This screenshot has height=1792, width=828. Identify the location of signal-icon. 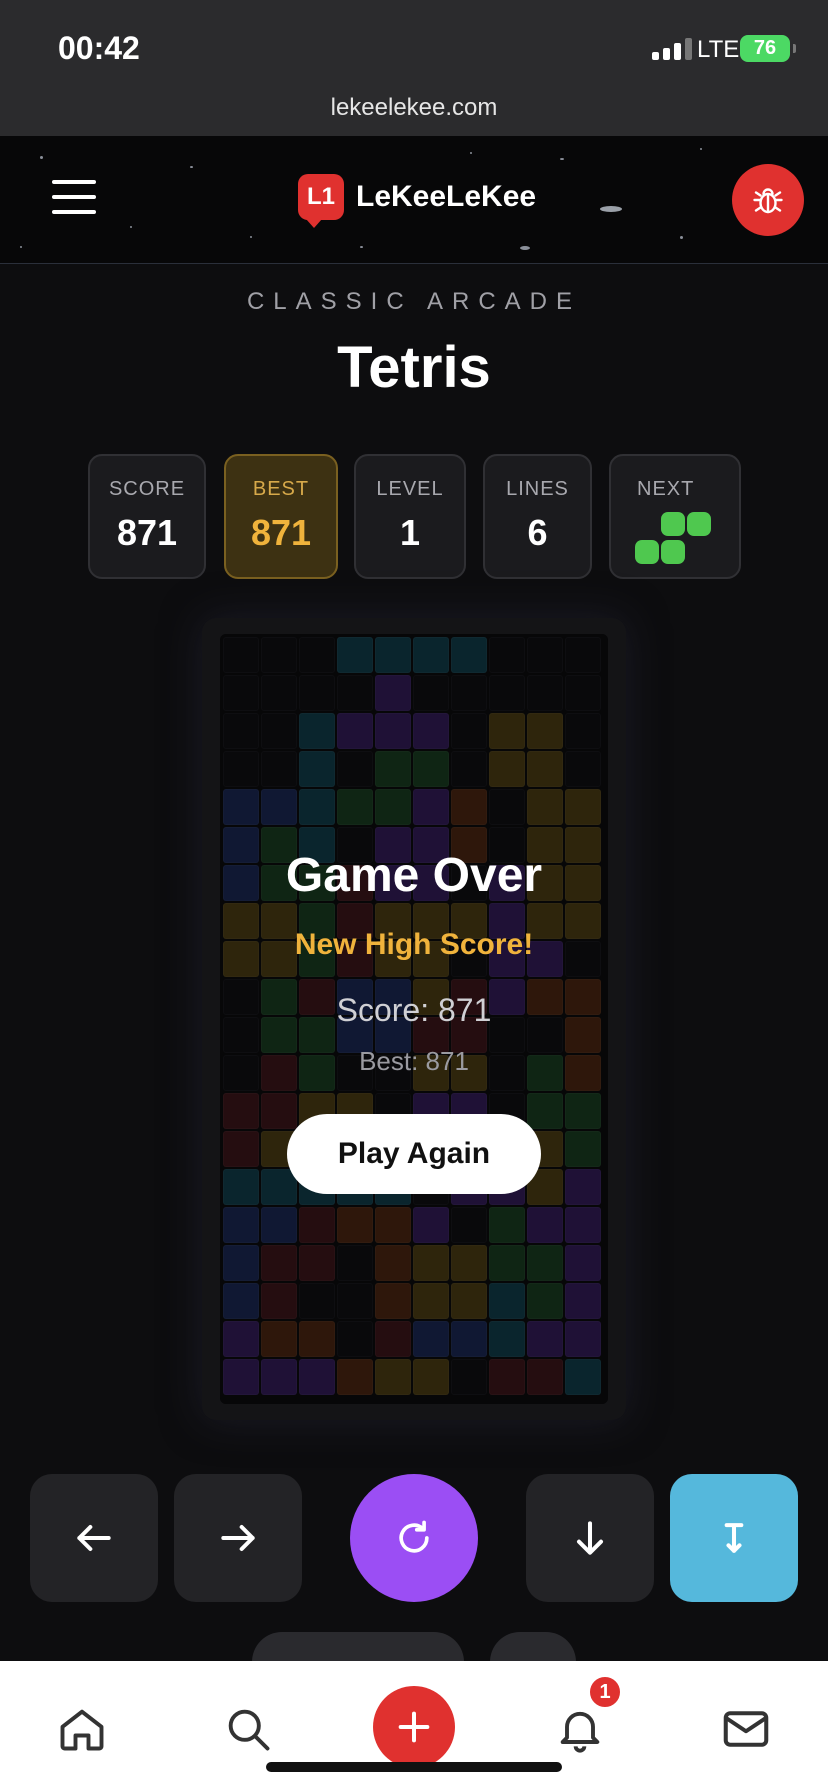
(672, 49).